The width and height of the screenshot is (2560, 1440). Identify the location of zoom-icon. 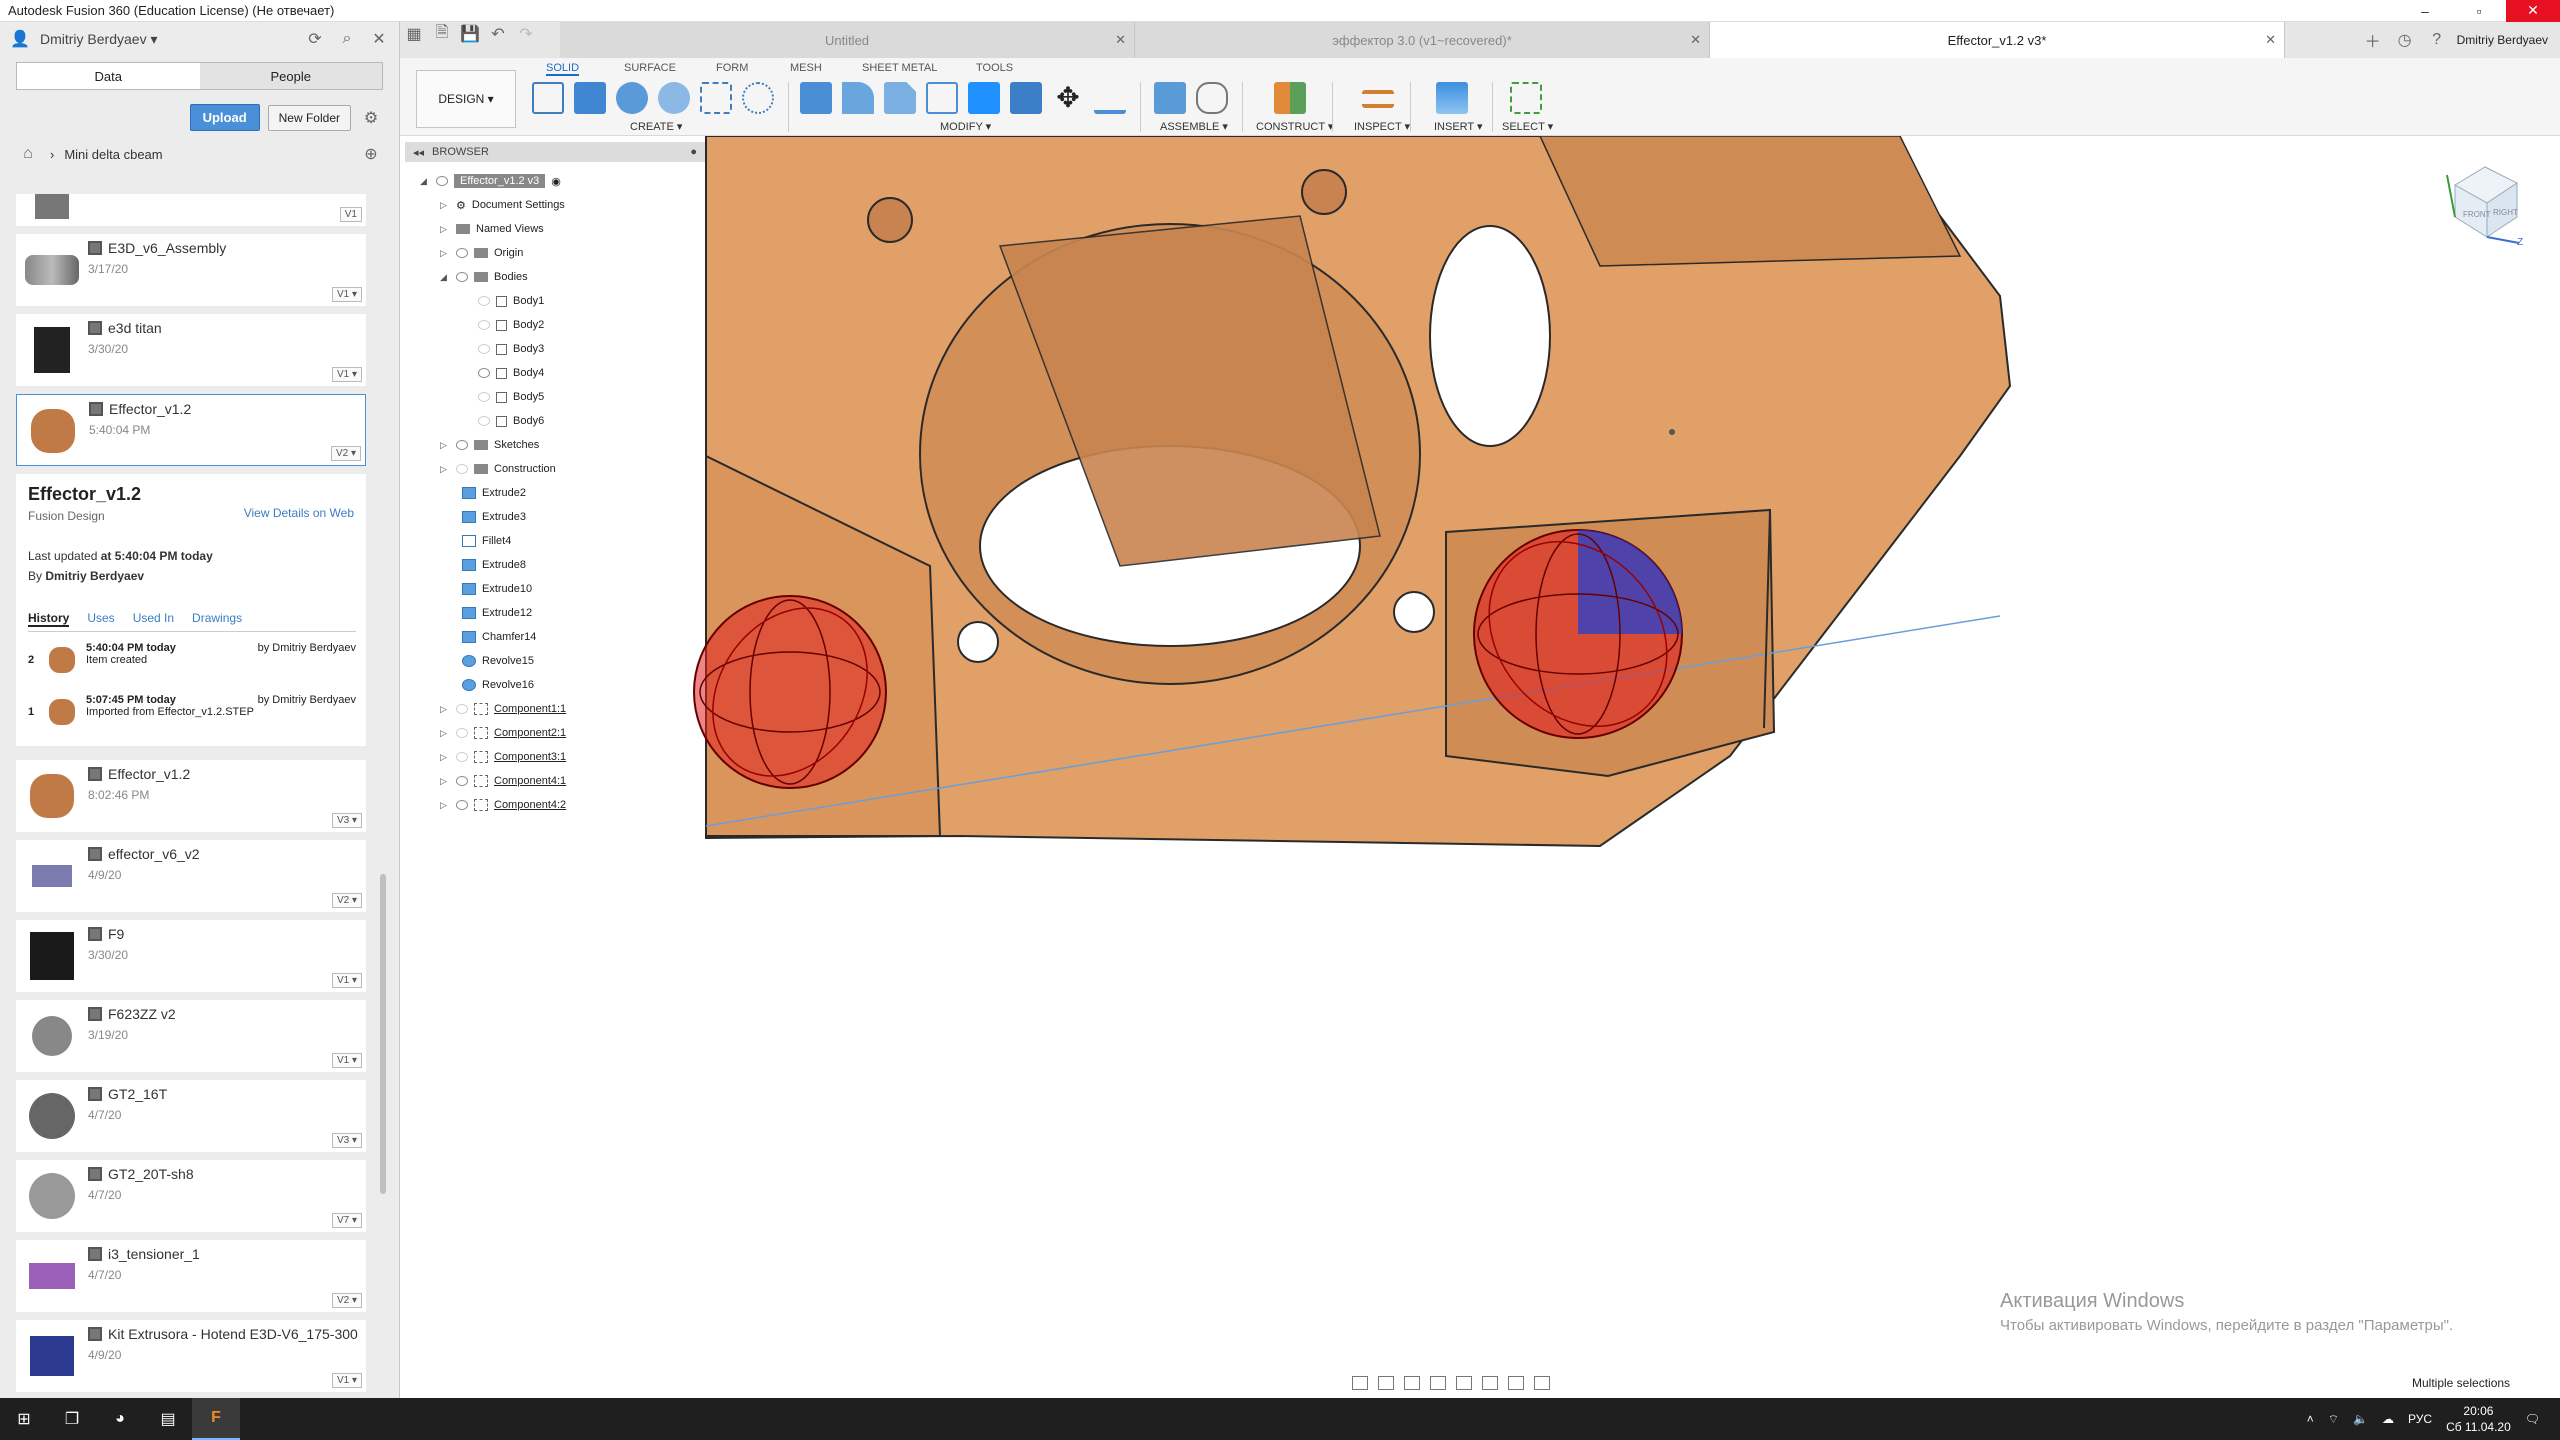
(1438, 1383).